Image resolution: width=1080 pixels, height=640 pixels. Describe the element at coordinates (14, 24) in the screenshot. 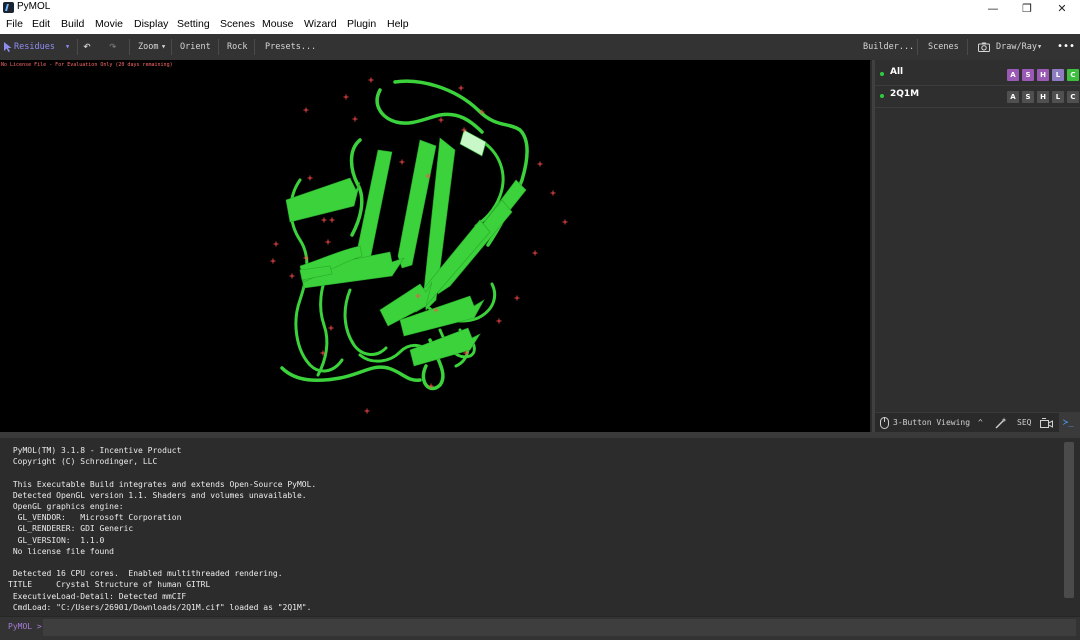

I see `menu-file: File` at that location.